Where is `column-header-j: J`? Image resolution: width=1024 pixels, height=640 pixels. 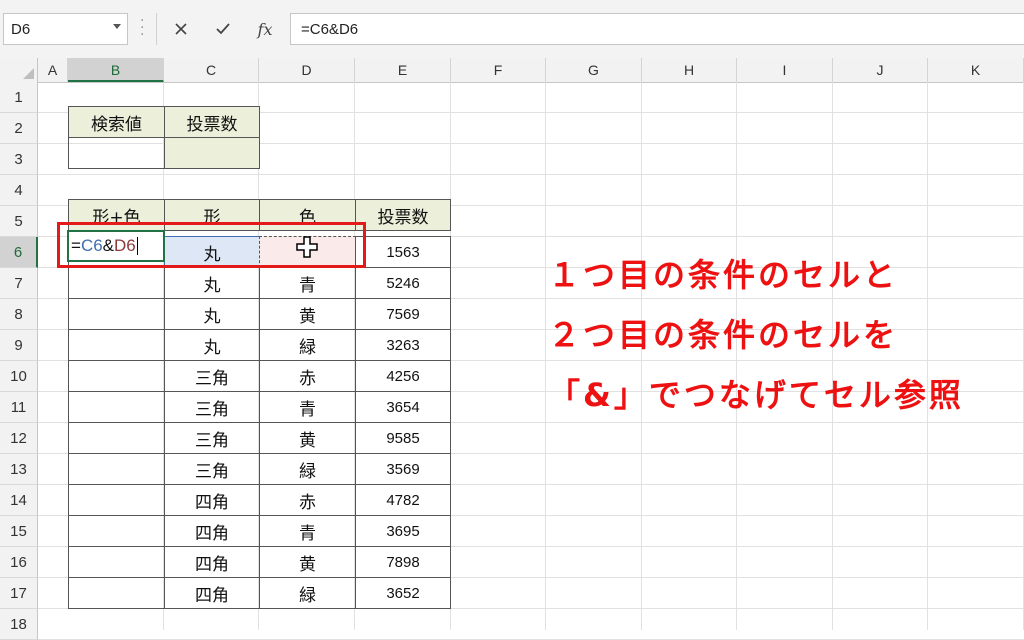
column-header-j: J is located at coordinates (880, 70).